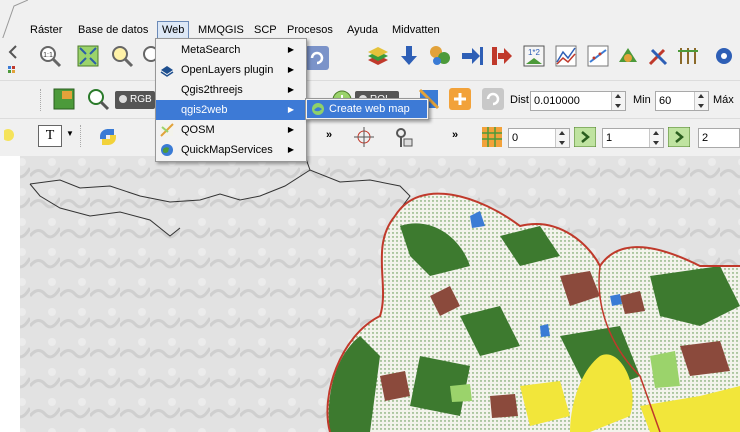 This screenshot has width=740, height=432. I want to click on add-icon, so click(460, 99).